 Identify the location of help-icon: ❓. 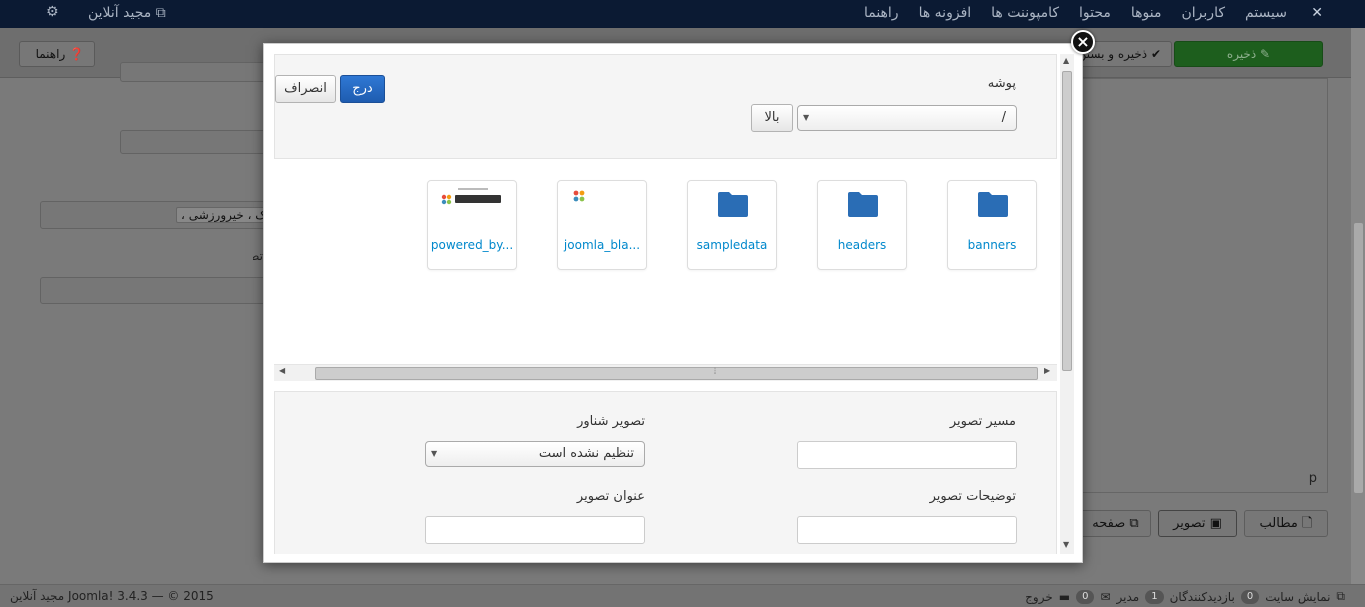
(74, 54).